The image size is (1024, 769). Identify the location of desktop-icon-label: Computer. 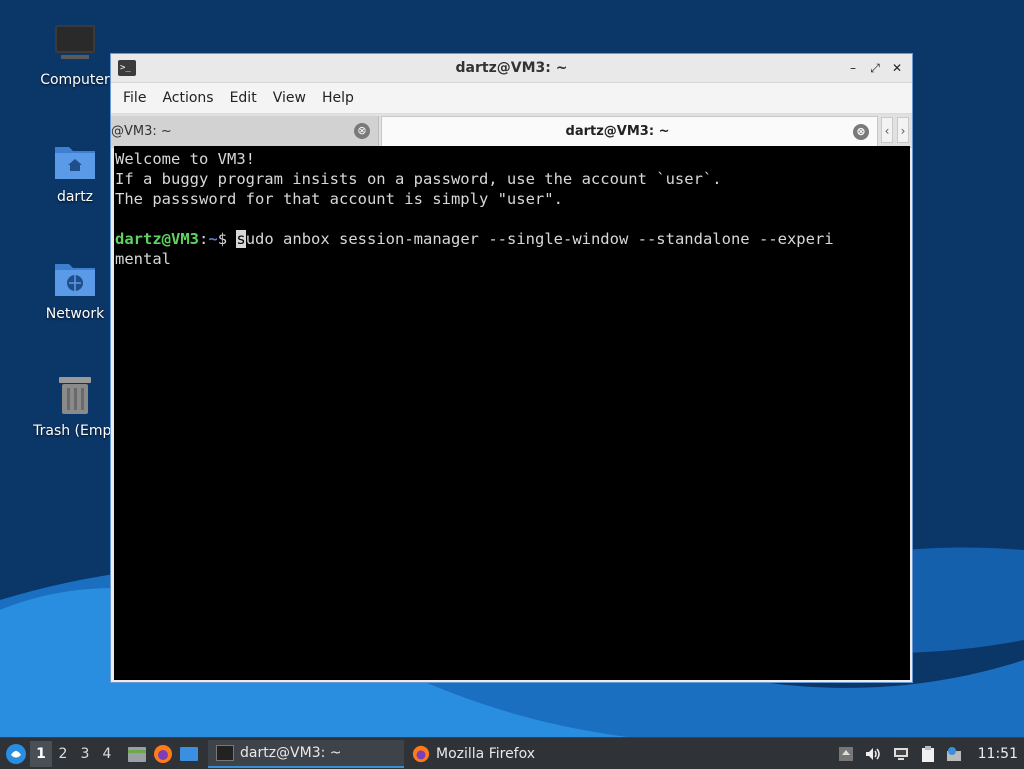
(75, 80).